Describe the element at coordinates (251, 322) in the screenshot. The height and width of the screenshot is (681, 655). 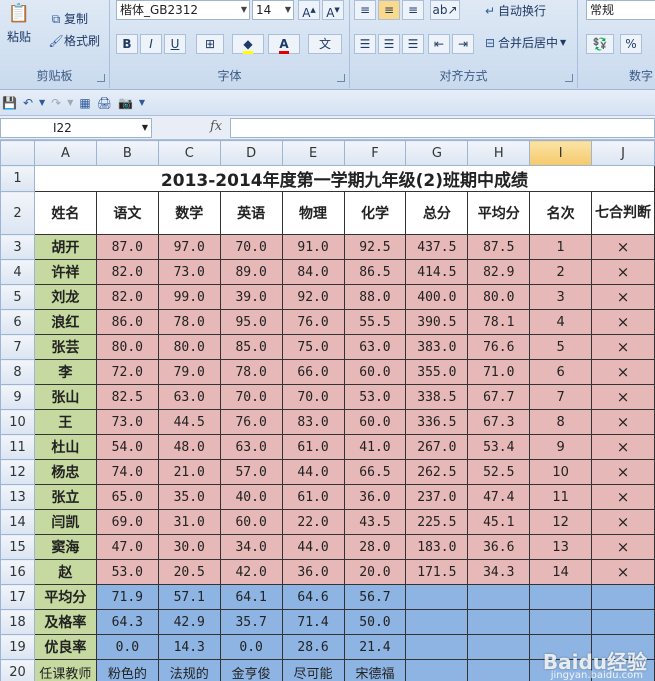
I see `score-cell: 95.0` at that location.